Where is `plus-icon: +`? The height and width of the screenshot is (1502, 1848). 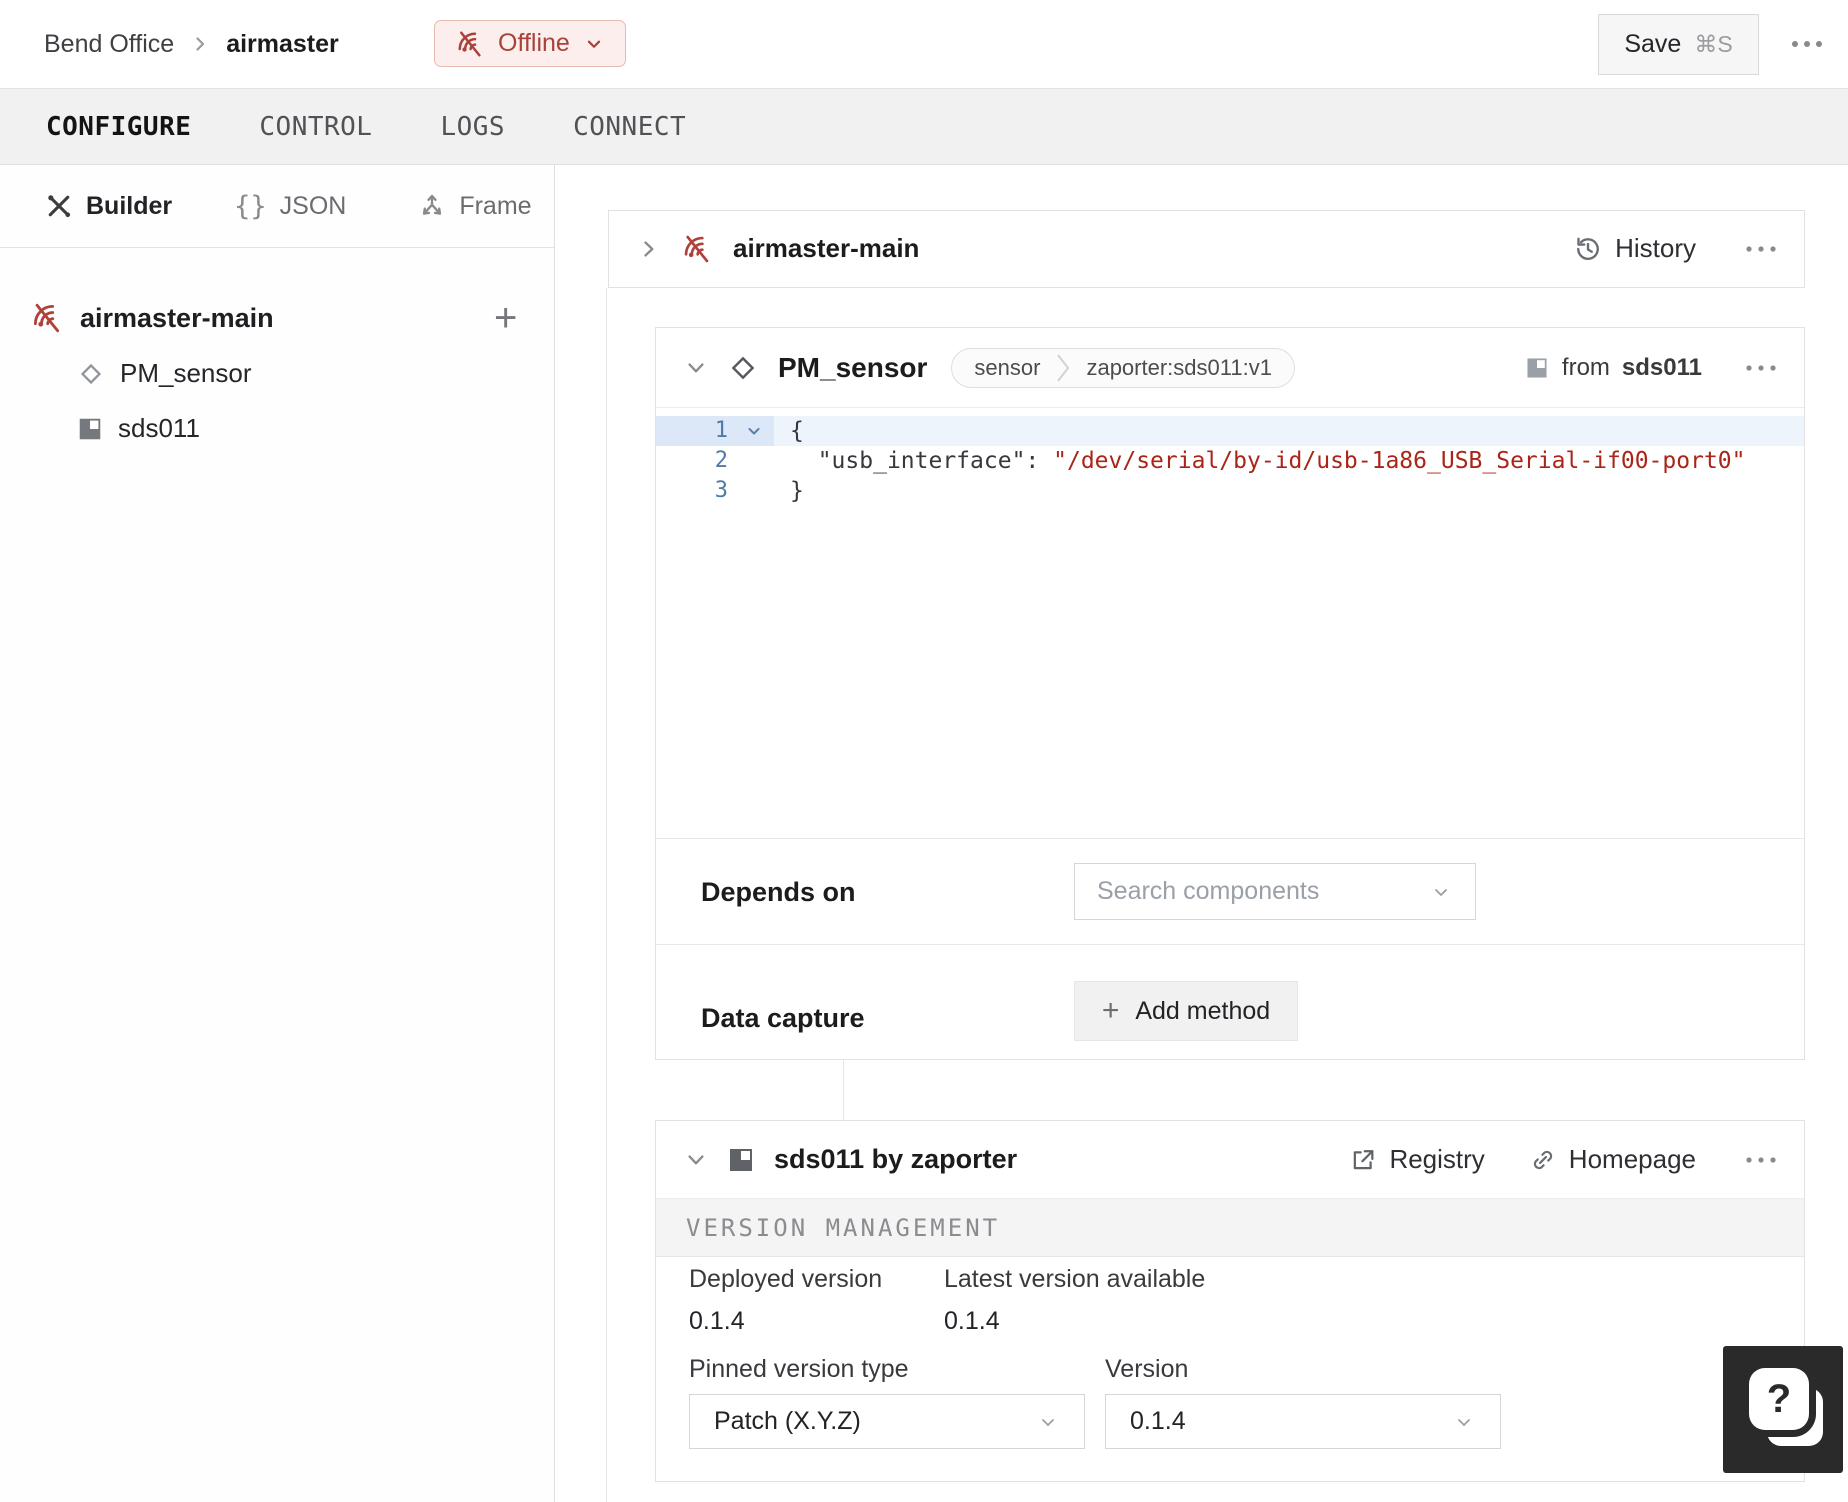
plus-icon: + is located at coordinates (1110, 1010).